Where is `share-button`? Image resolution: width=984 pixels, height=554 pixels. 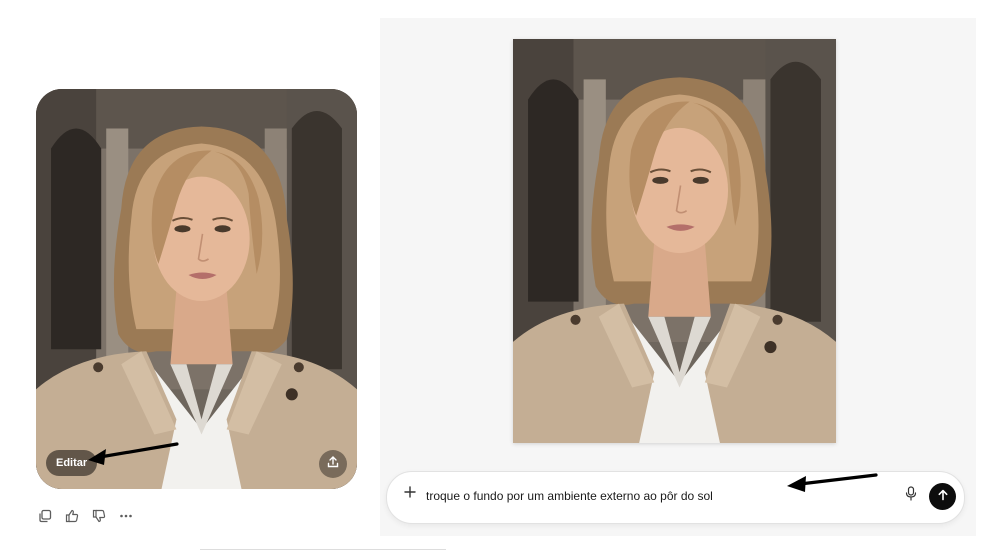
share-button is located at coordinates (333, 464).